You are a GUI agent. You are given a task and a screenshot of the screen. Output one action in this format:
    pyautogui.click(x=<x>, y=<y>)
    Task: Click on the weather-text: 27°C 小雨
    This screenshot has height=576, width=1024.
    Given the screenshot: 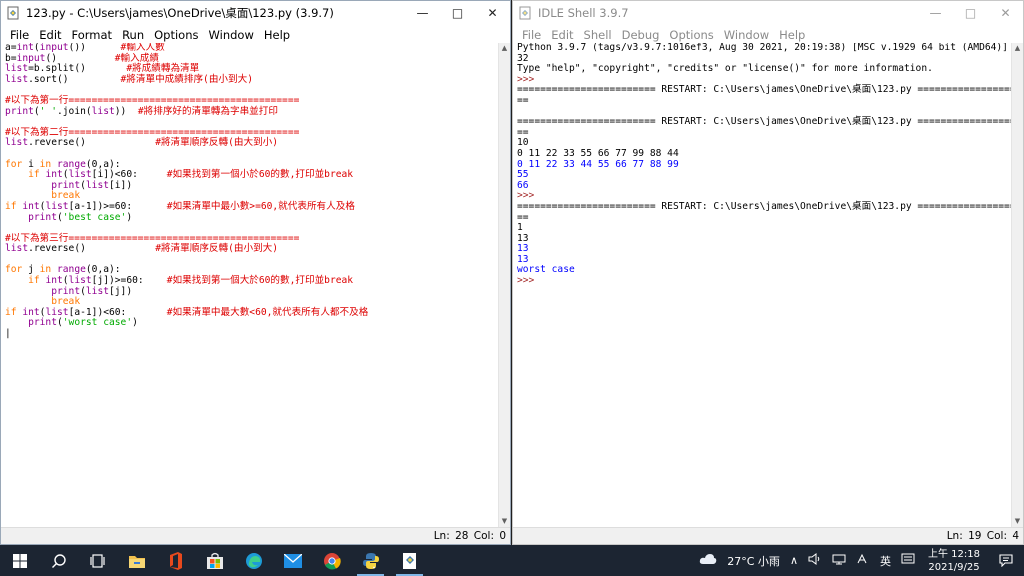 What is the action you would take?
    pyautogui.click(x=753, y=561)
    